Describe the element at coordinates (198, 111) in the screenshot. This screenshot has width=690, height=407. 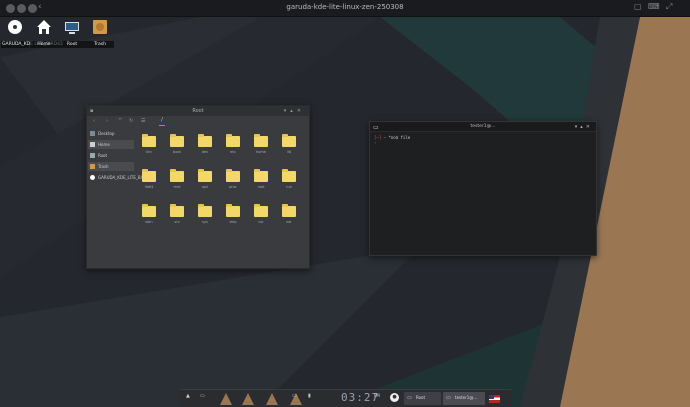
I see `file-manager-titlebar: ▪ Root ▾▴✕` at that location.